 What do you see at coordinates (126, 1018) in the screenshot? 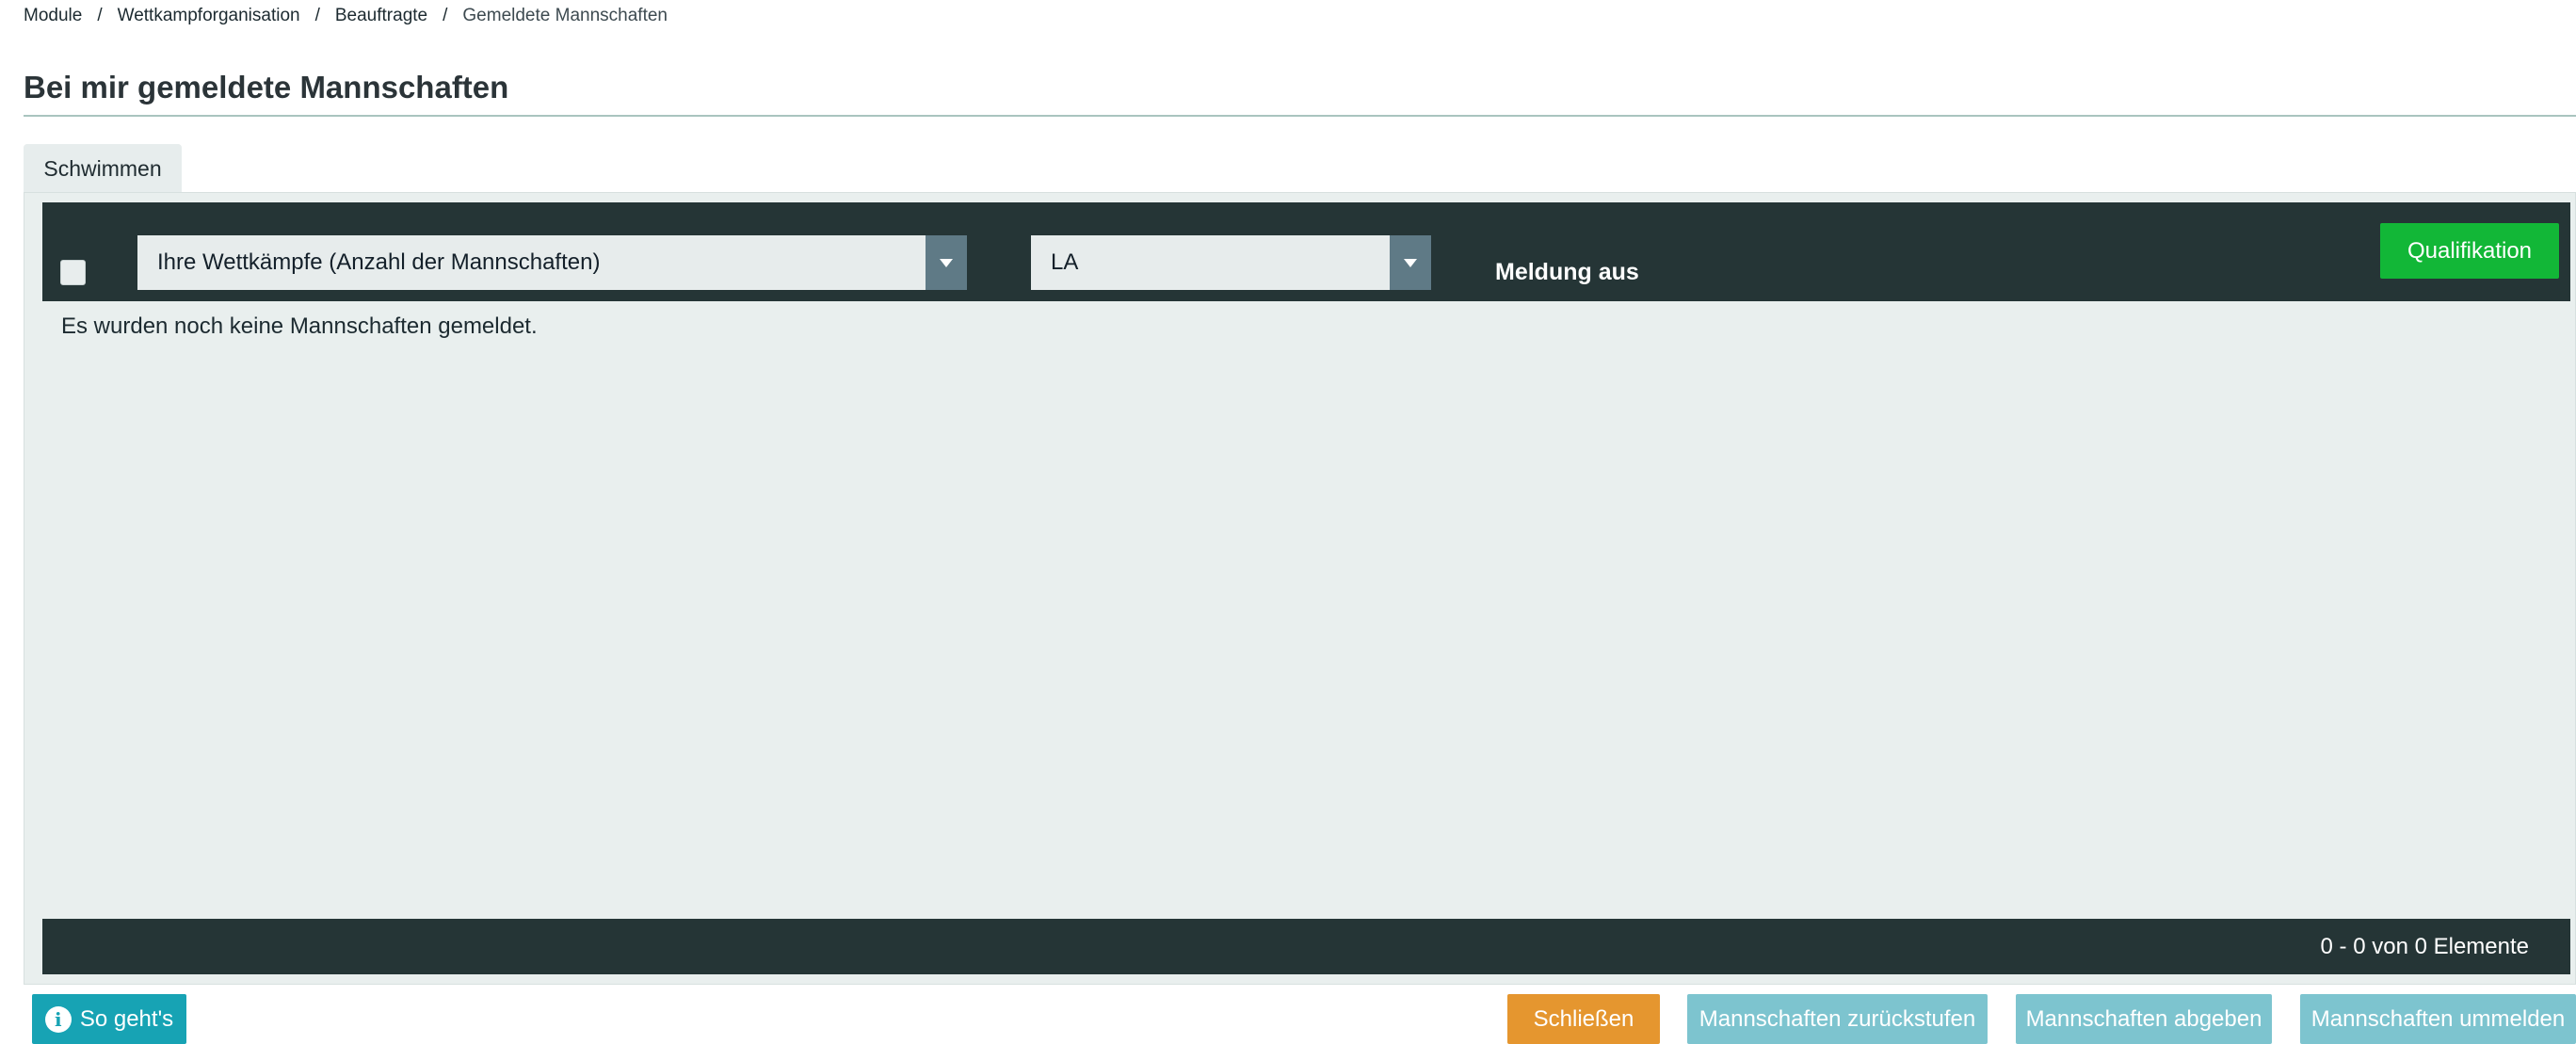
I see `help-button-label: So geht's` at bounding box center [126, 1018].